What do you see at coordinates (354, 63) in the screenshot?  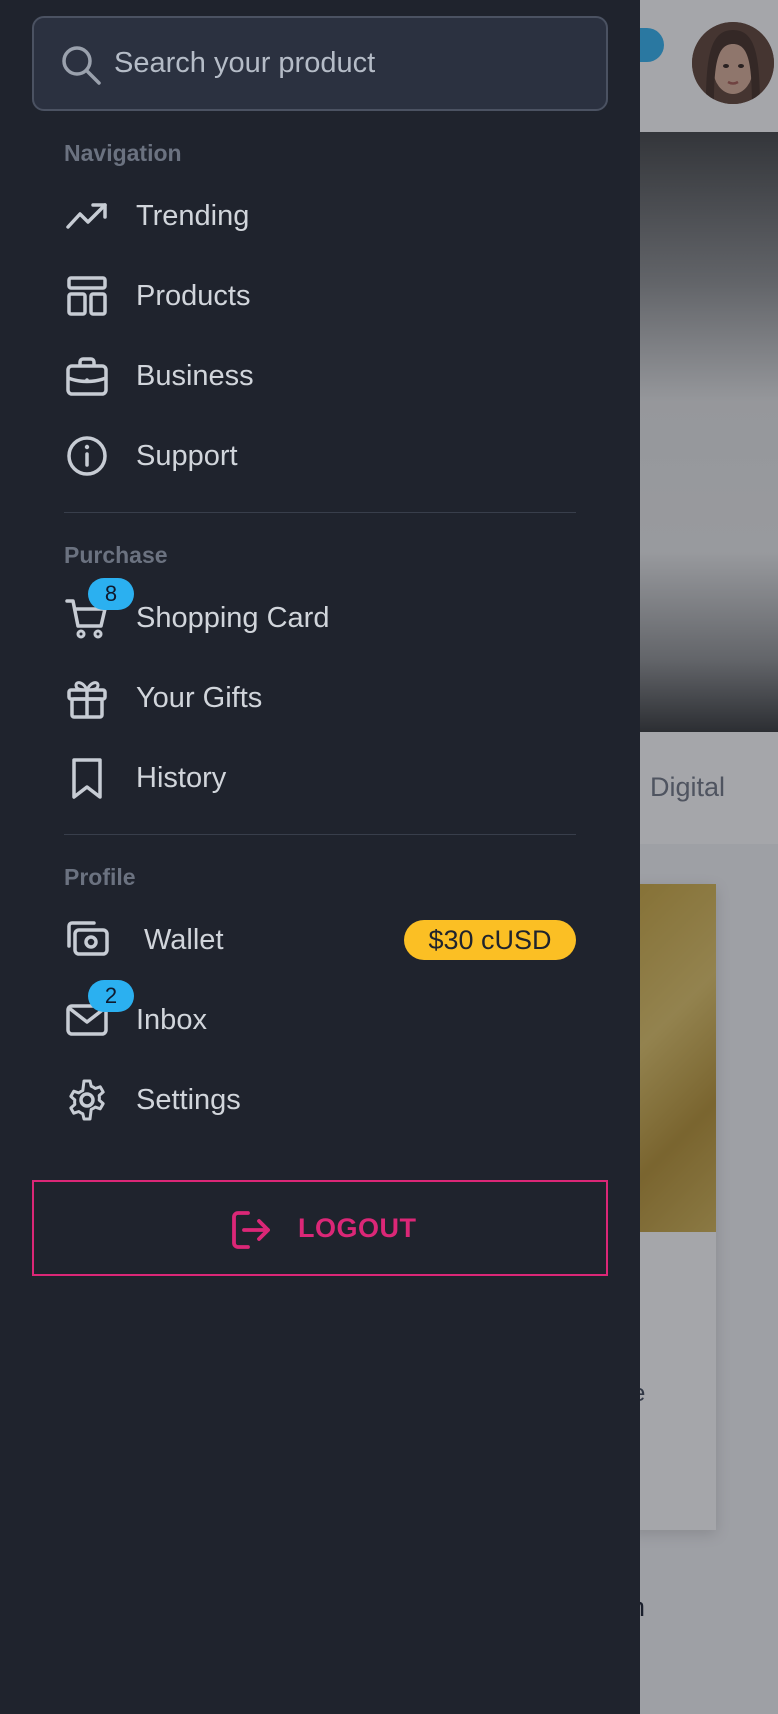 I see `search-input` at bounding box center [354, 63].